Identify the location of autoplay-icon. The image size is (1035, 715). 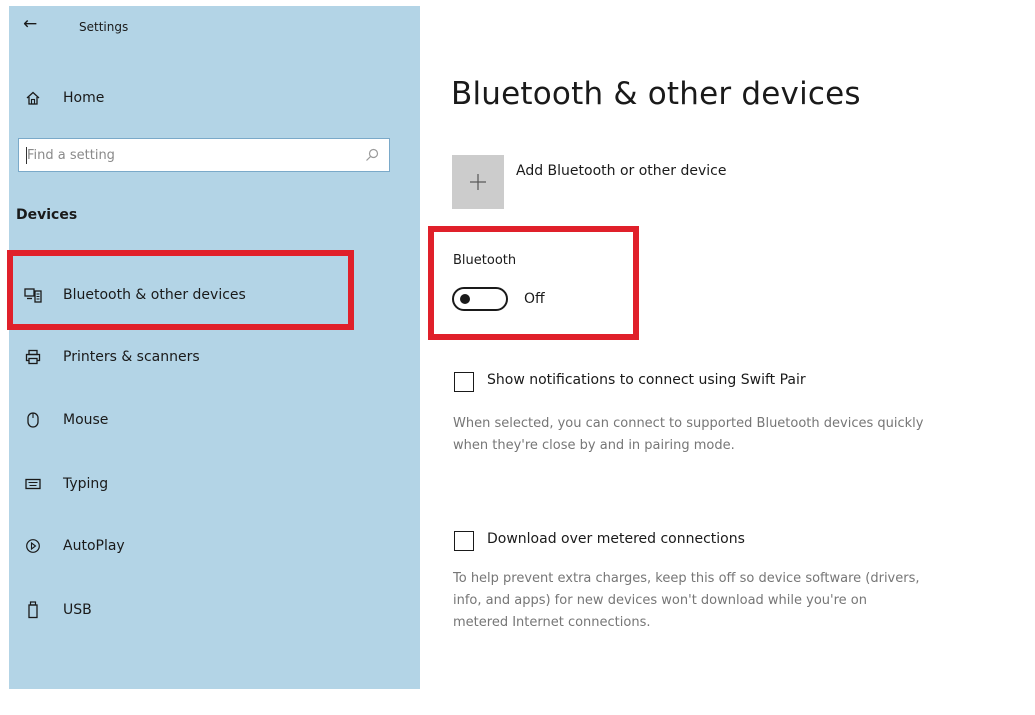
(33, 546).